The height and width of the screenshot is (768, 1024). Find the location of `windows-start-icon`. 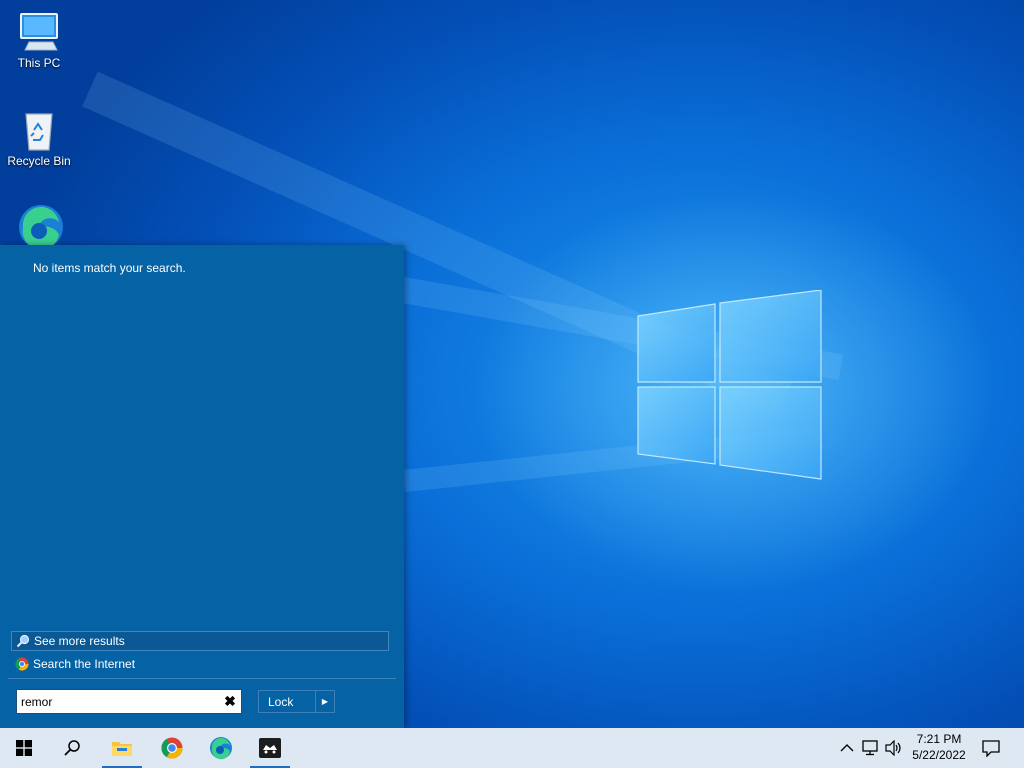

windows-start-icon is located at coordinates (24, 748).